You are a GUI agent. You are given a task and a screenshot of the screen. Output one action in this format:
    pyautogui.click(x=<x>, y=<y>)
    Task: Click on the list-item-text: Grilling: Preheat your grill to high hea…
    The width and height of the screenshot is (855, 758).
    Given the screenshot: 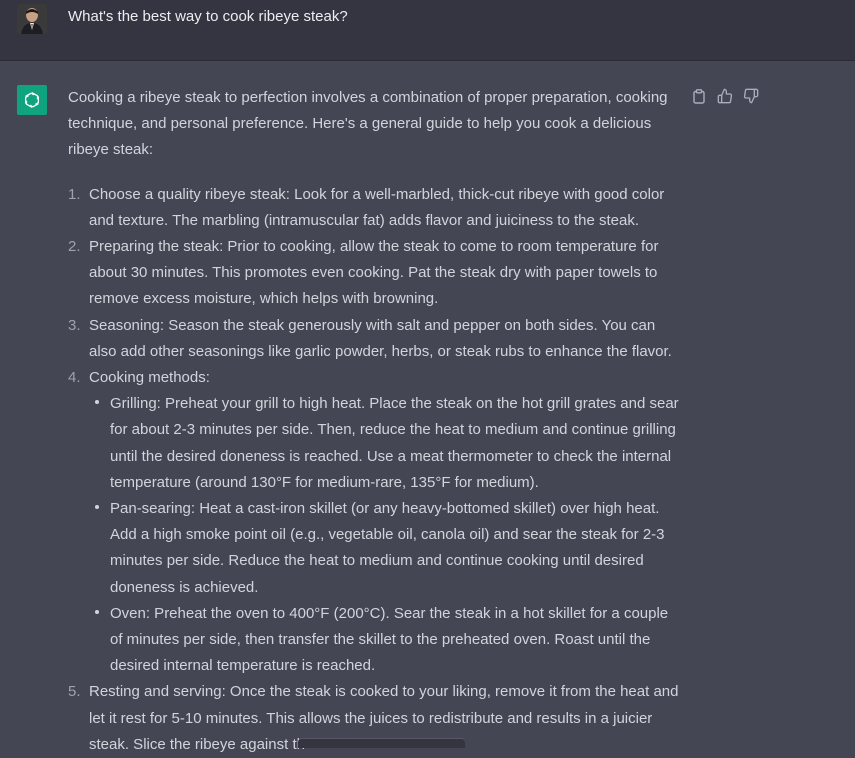 What is the action you would take?
    pyautogui.click(x=394, y=443)
    